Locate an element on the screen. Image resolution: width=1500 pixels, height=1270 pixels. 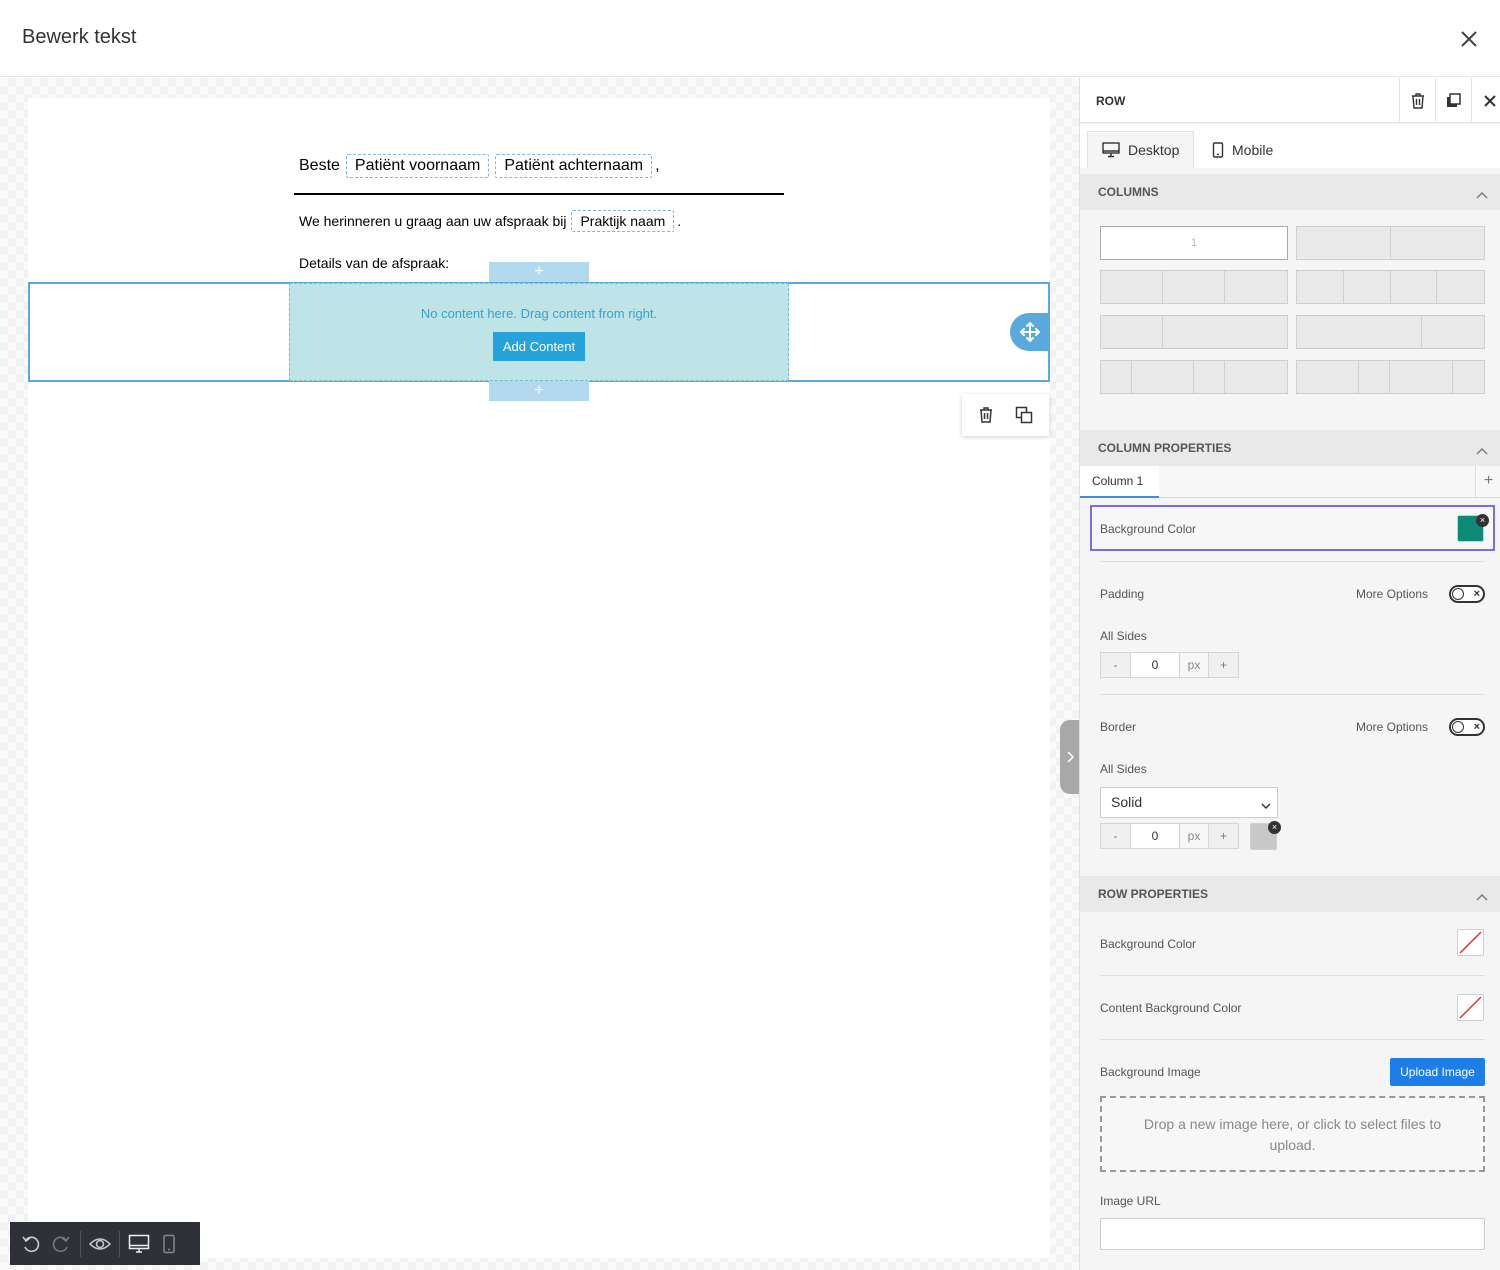
padding-increment-button: + is located at coordinates (1223, 665).